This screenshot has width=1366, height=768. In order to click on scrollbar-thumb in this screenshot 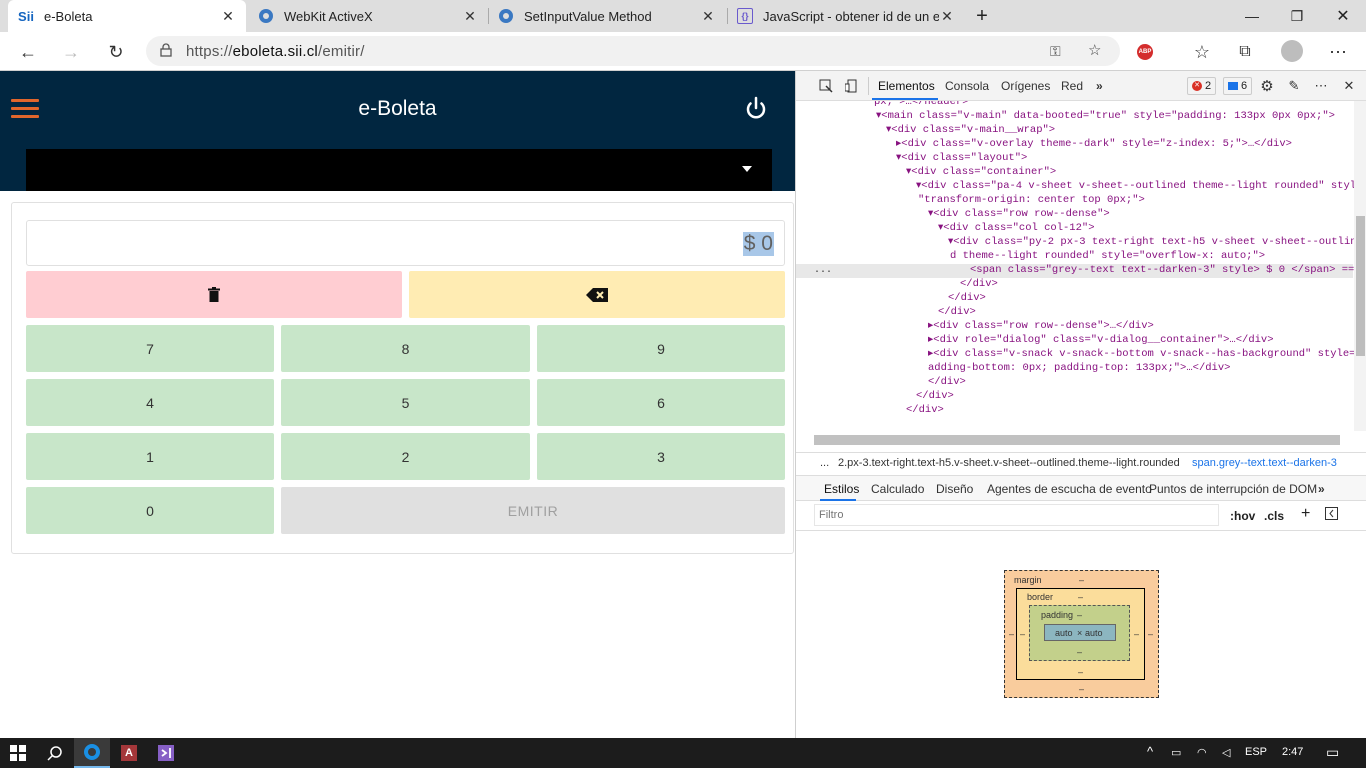, I will do `click(1360, 286)`.